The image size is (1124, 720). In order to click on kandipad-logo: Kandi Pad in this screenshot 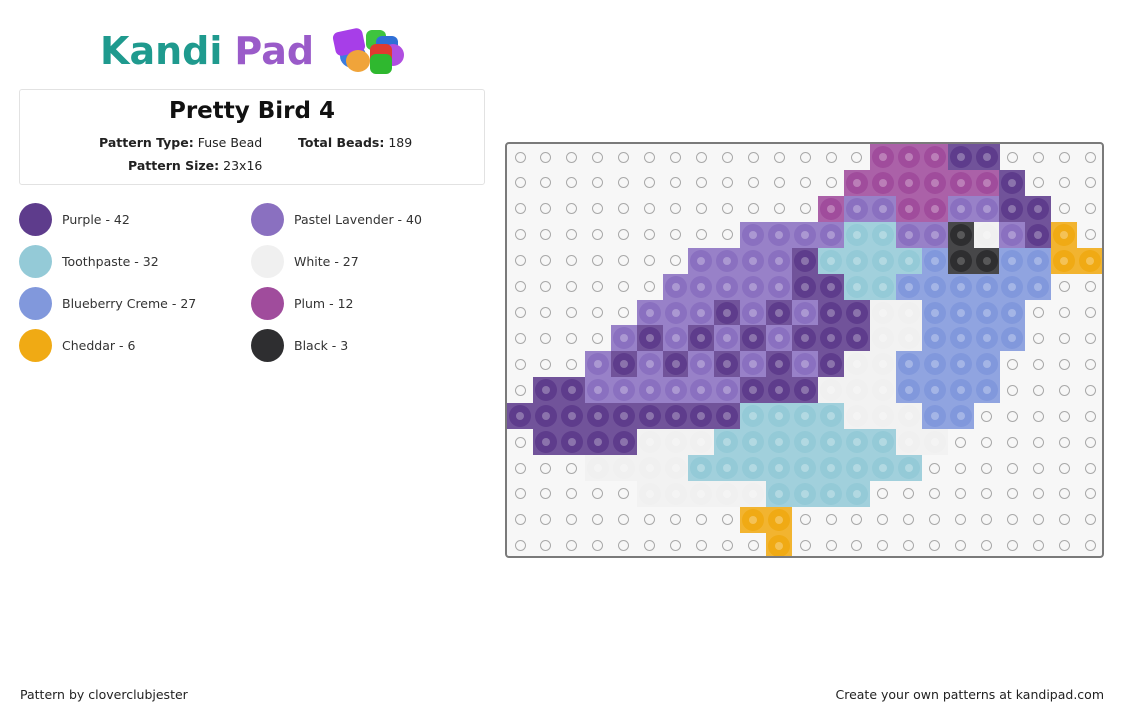, I will do `click(252, 51)`.